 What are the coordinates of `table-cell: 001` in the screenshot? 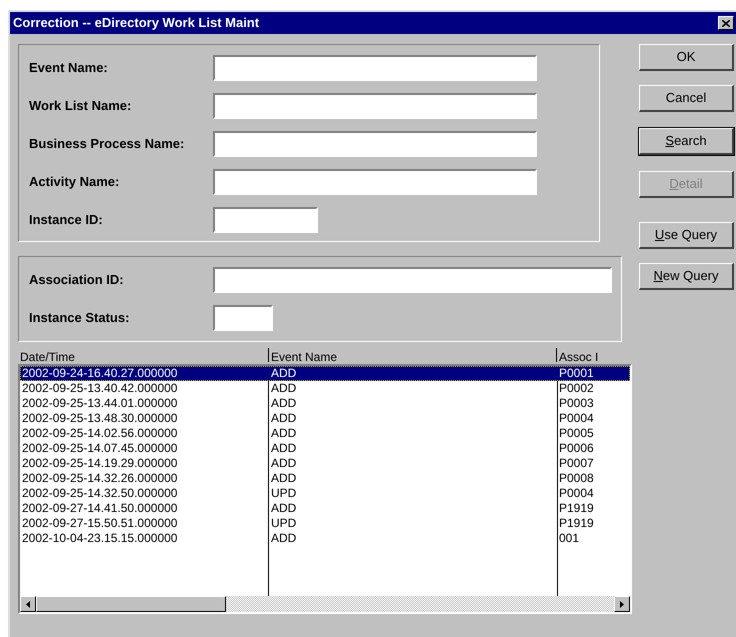 It's located at (569, 538).